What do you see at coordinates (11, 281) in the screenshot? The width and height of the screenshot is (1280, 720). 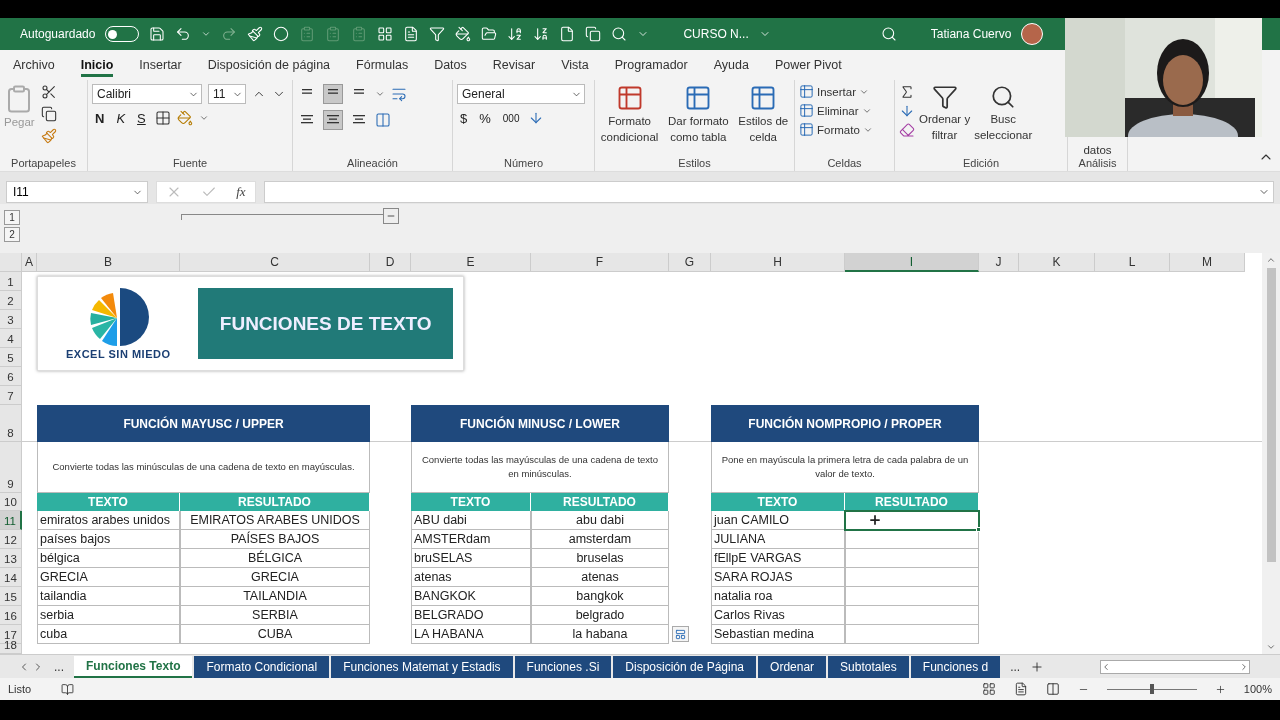 I see `row-header: 1` at bounding box center [11, 281].